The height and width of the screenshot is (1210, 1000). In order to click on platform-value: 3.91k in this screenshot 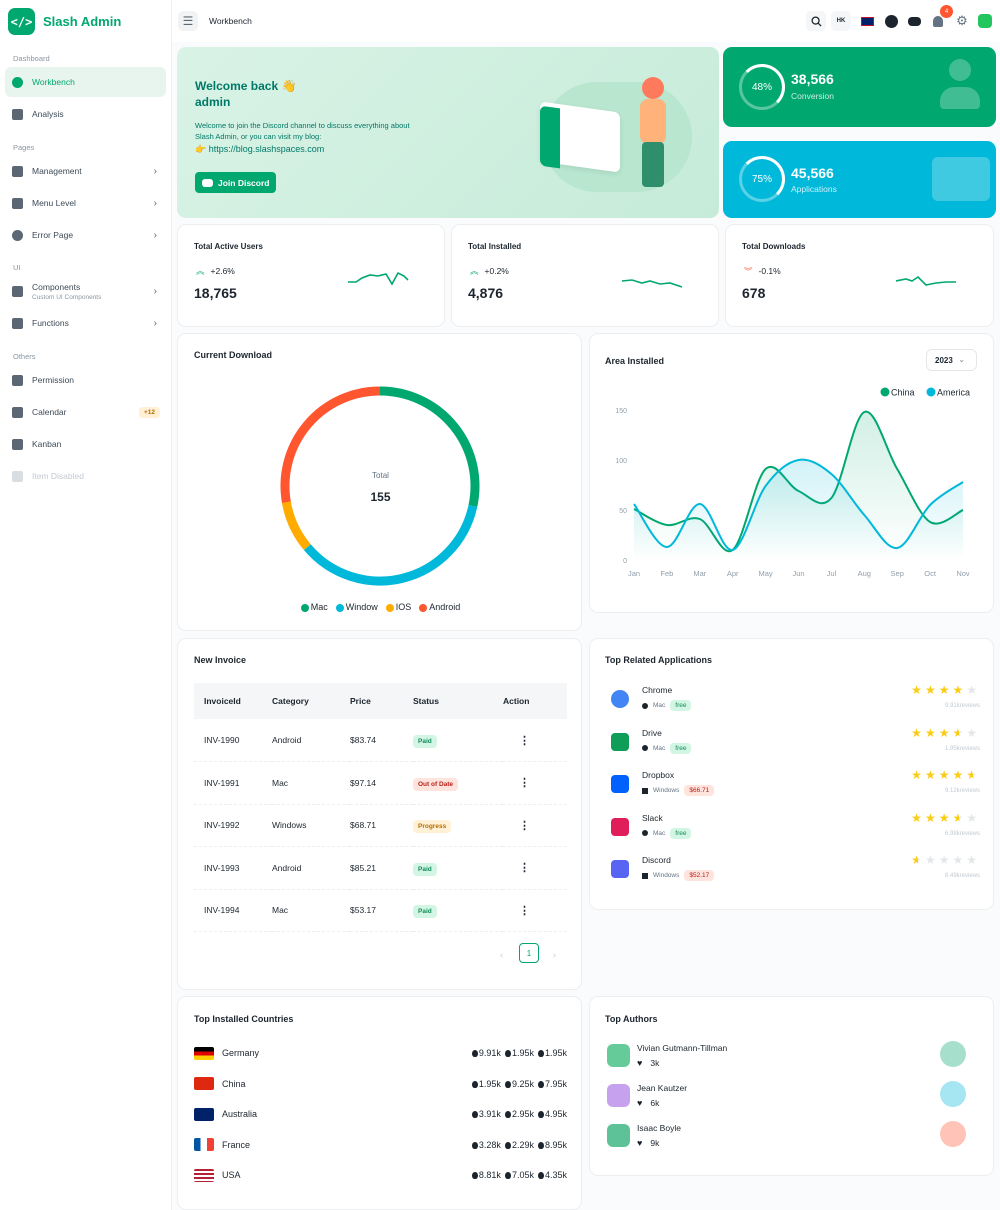, I will do `click(486, 1114)`.